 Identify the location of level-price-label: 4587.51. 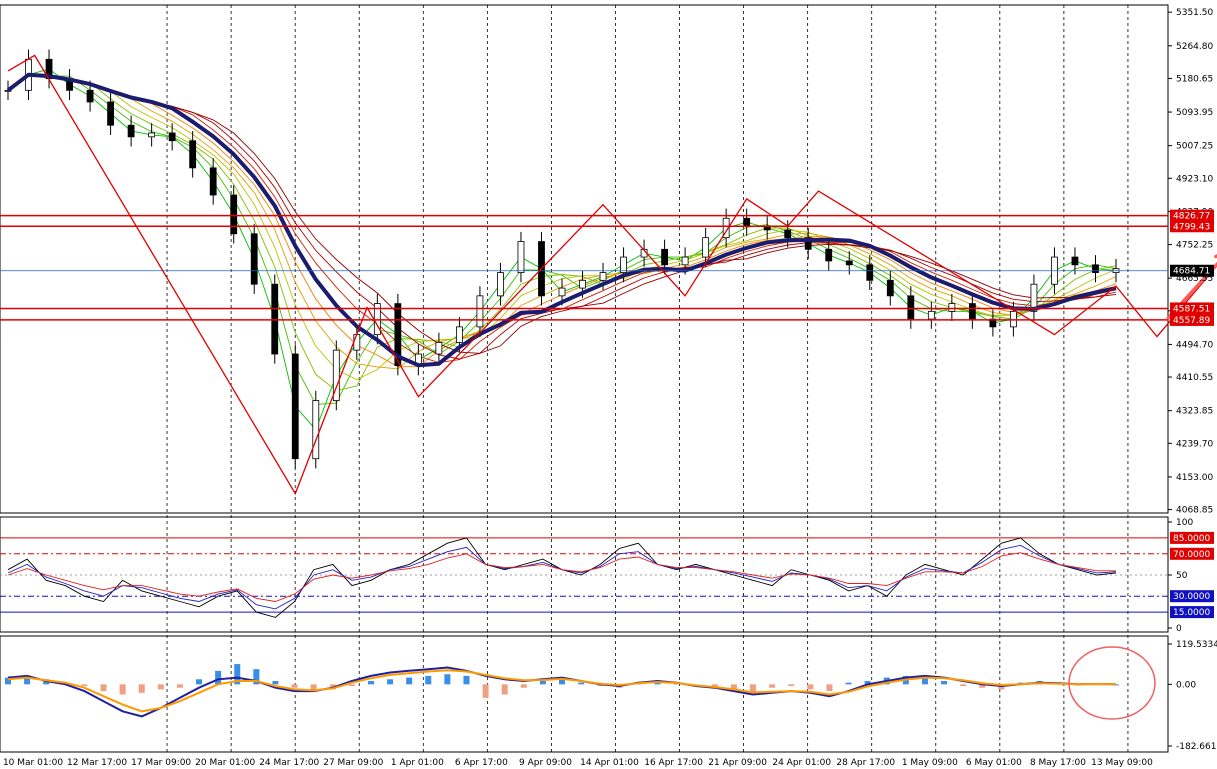
(1191, 309).